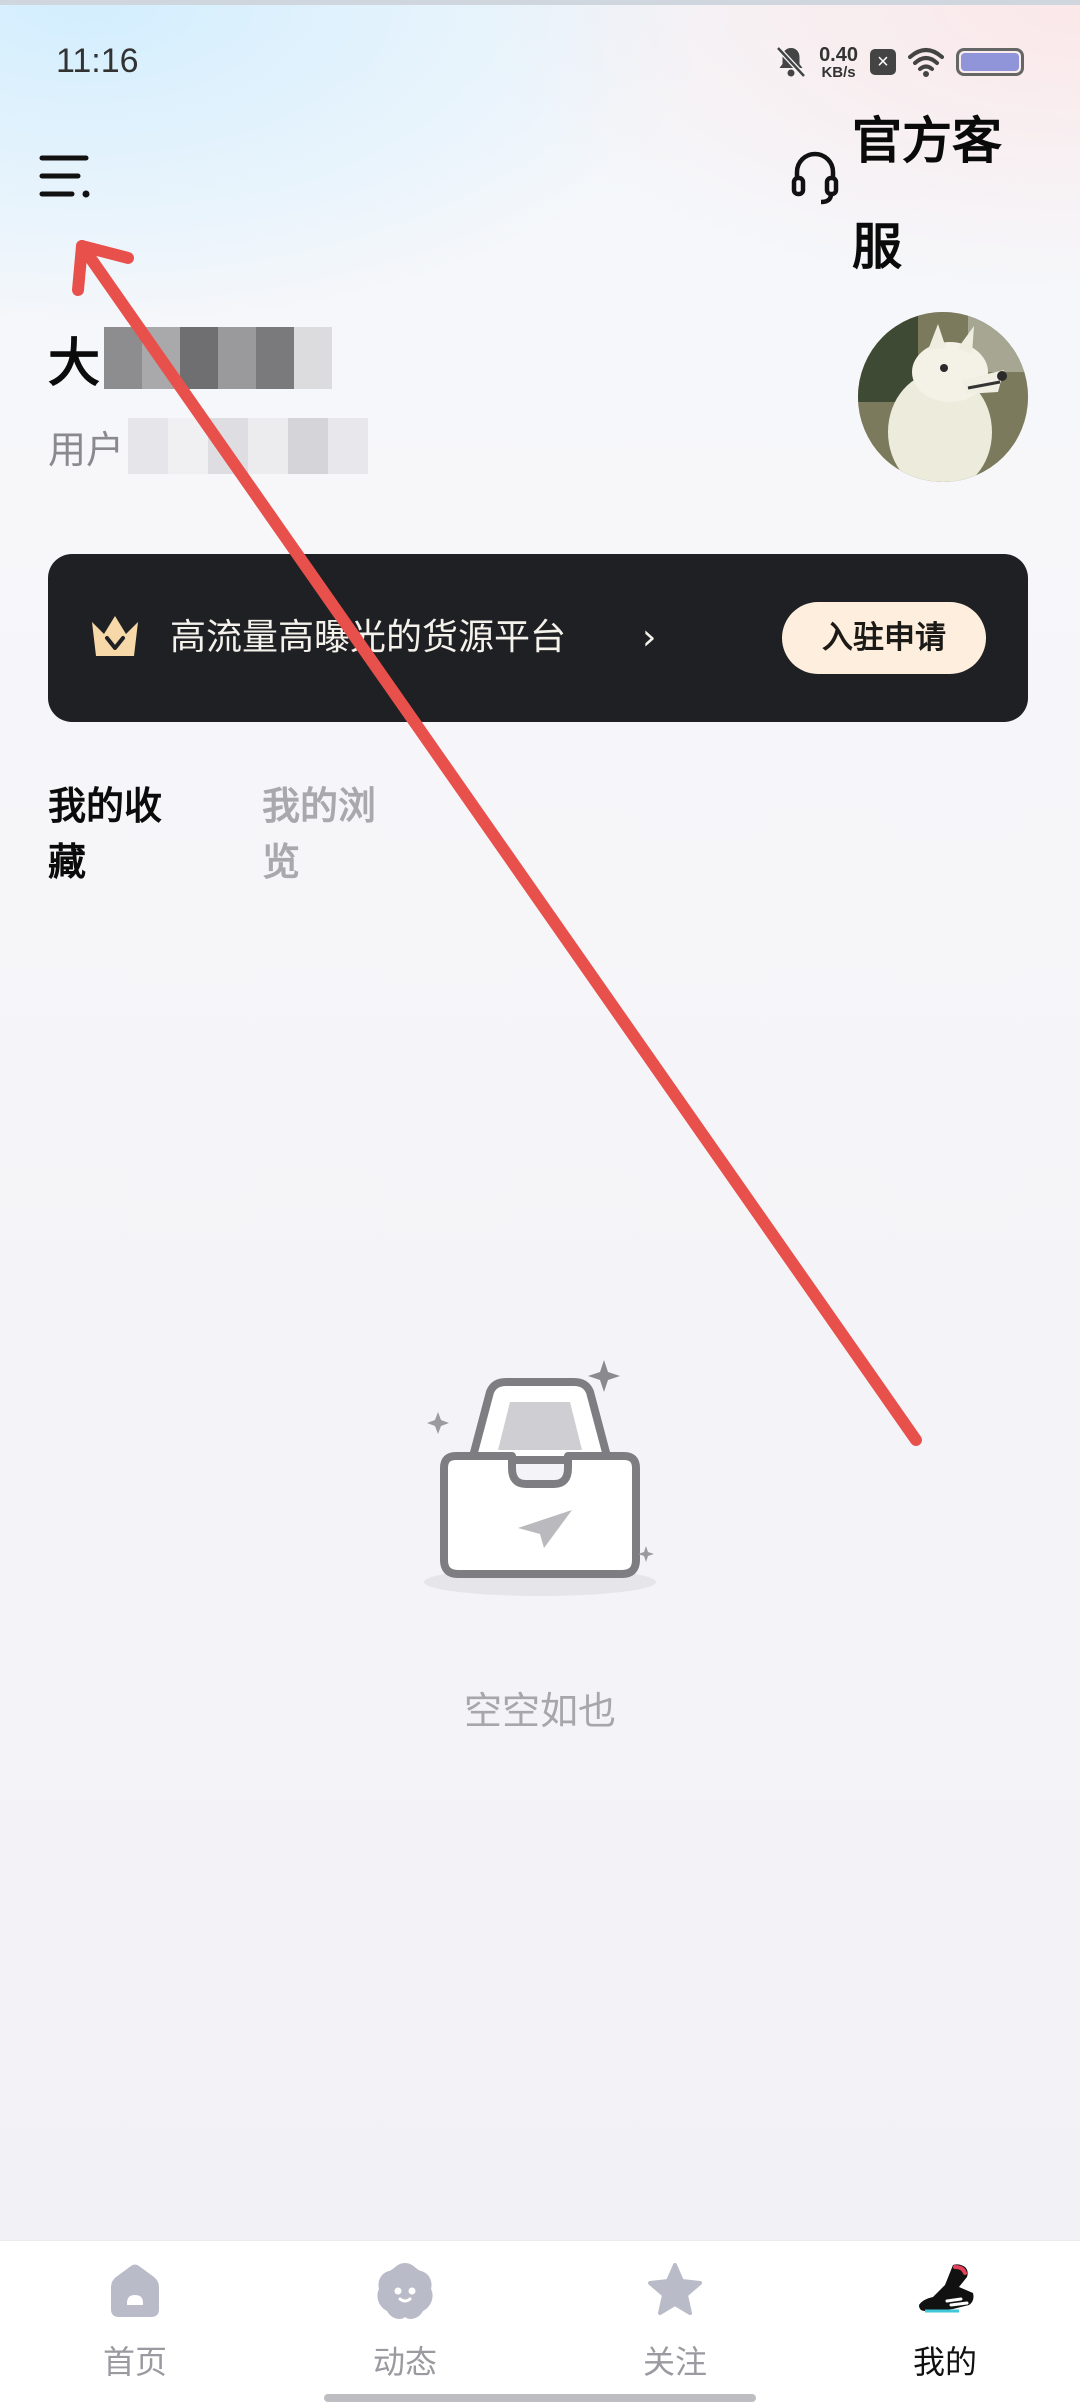 This screenshot has height=2408, width=1080. I want to click on bell-muted-icon, so click(791, 62).